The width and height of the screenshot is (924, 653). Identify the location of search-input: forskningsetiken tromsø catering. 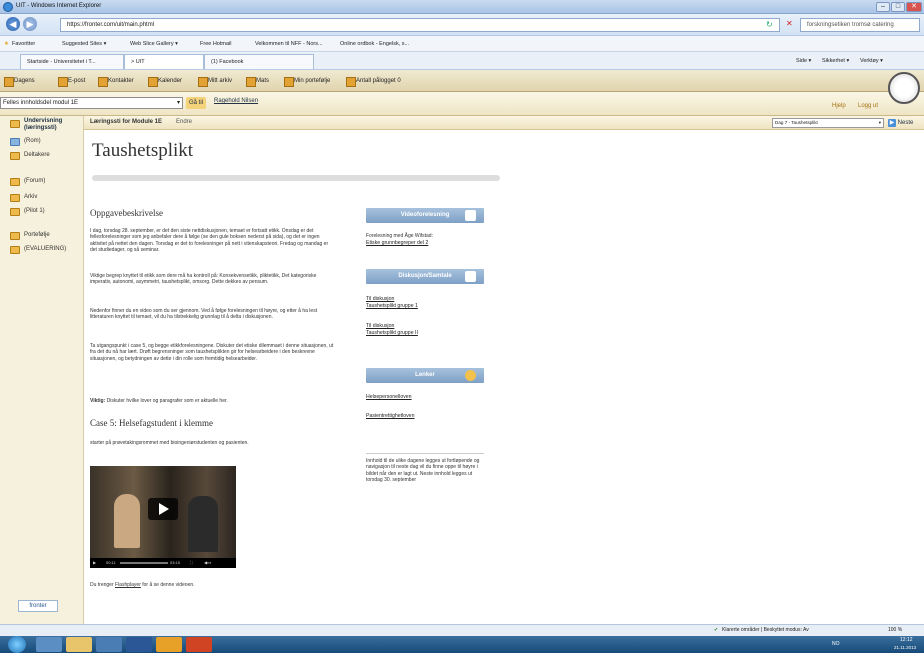
(860, 25).